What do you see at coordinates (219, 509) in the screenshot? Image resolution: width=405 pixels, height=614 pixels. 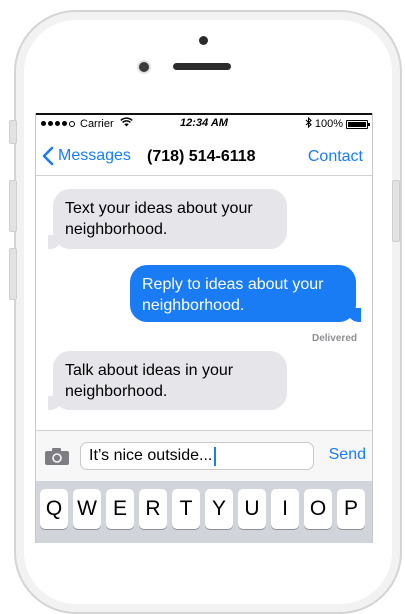 I see `key-y: Y` at bounding box center [219, 509].